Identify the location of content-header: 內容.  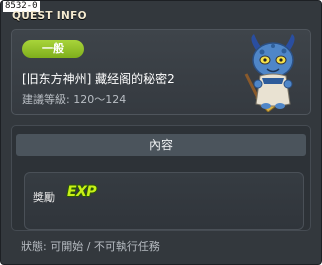
(161, 145).